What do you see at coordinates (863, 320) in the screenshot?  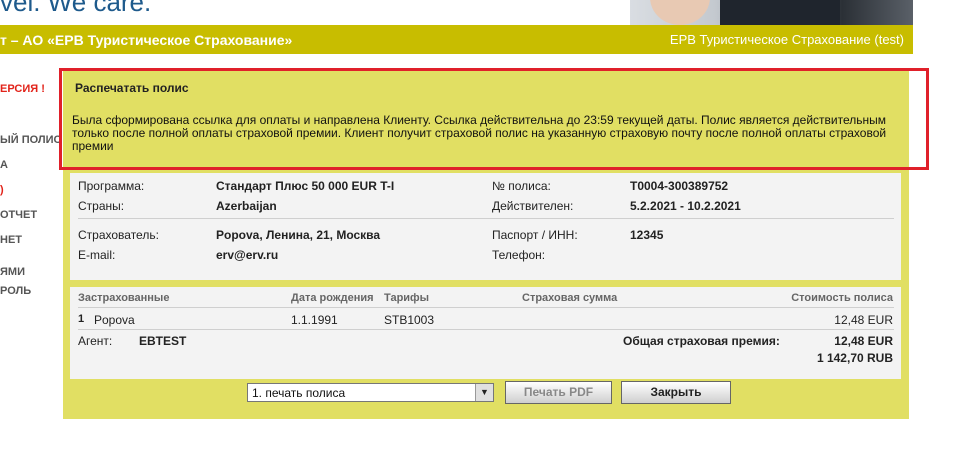 I see `insured-cost: 12,48 EUR` at bounding box center [863, 320].